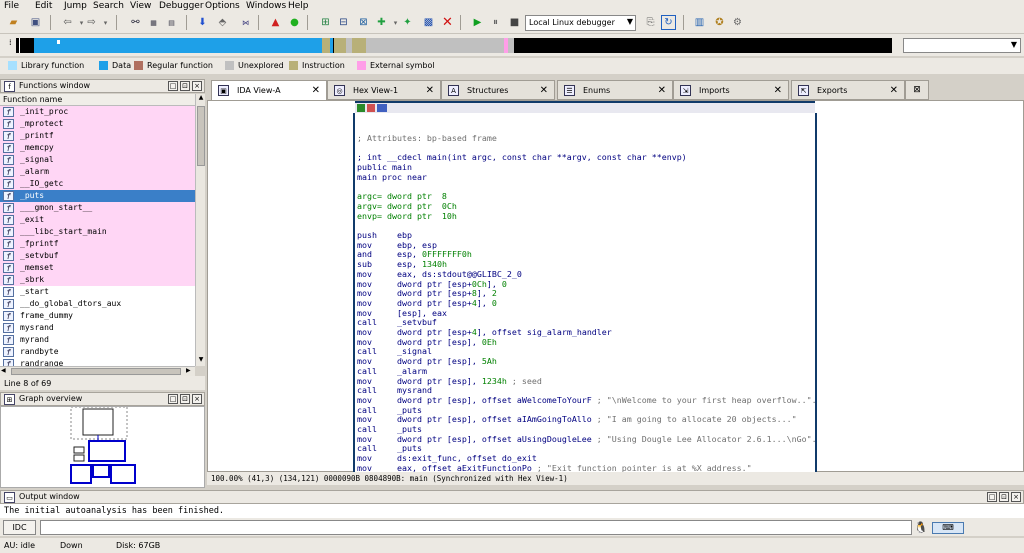 This screenshot has height=553, width=1024. I want to click on horizontal-scrollbar: ◀ ▶, so click(97, 371).